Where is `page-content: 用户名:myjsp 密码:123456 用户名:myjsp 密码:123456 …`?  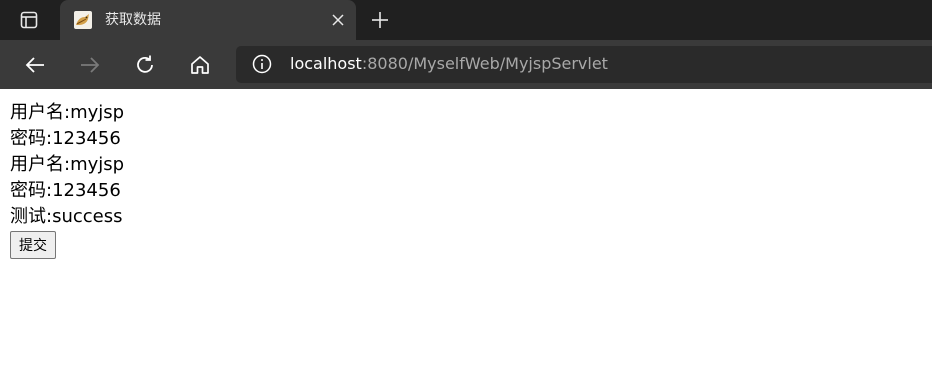 page-content: 用户名:myjsp 密码:123456 用户名:myjsp 密码:123456 … is located at coordinates (67, 179).